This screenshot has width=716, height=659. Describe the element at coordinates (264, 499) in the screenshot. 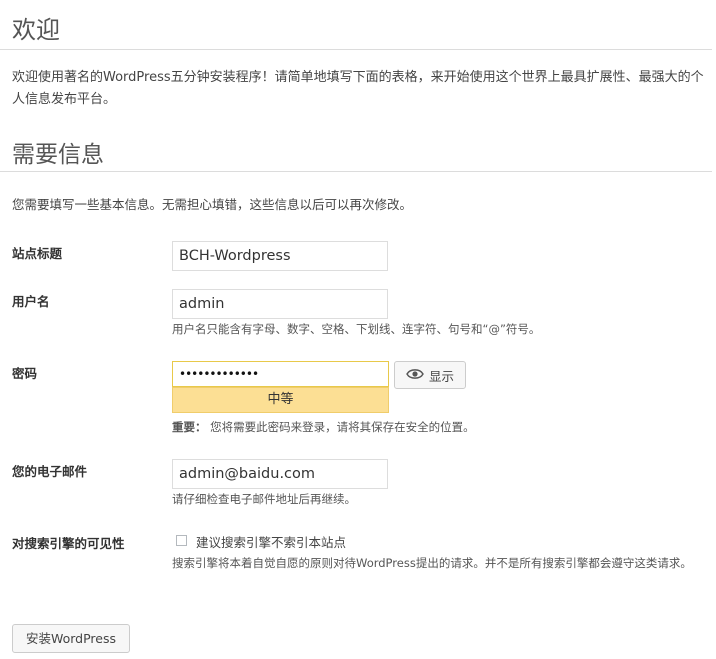

I see `email-hint: 请仔细检查电子邮件地址后再继续。` at that location.